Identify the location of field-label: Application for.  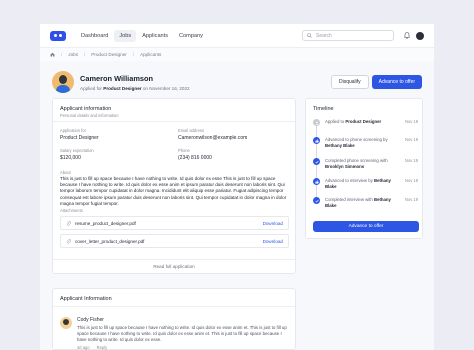
(73, 130).